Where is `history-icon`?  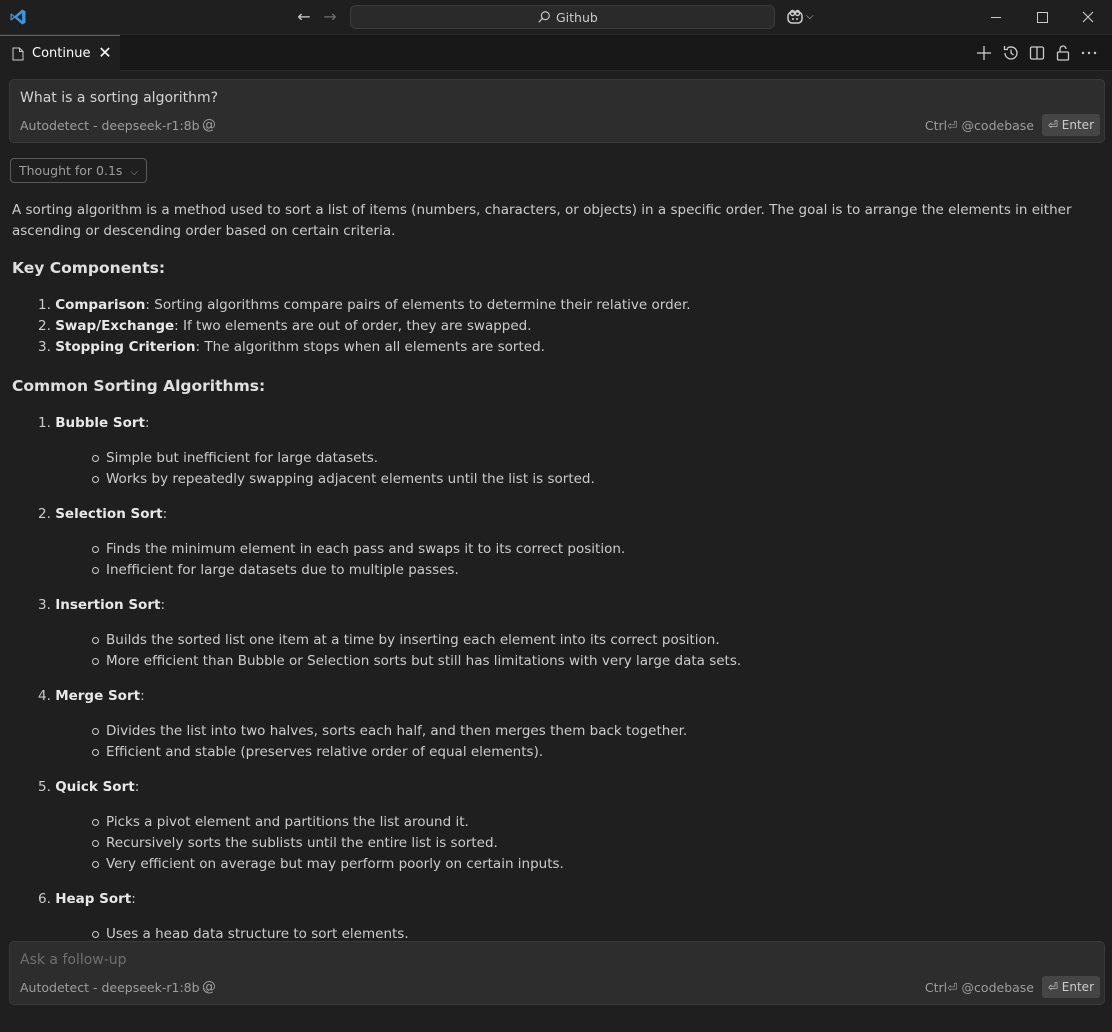
history-icon is located at coordinates (1011, 53).